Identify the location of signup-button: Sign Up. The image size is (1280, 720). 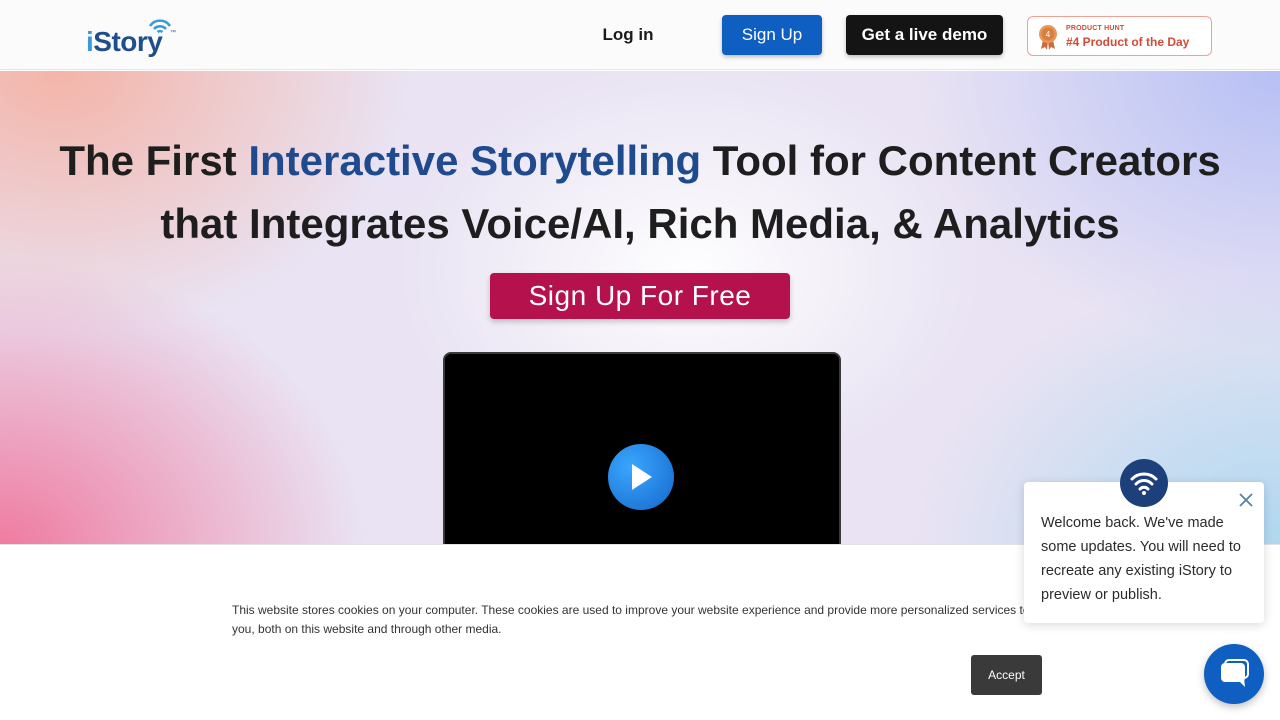
(772, 35).